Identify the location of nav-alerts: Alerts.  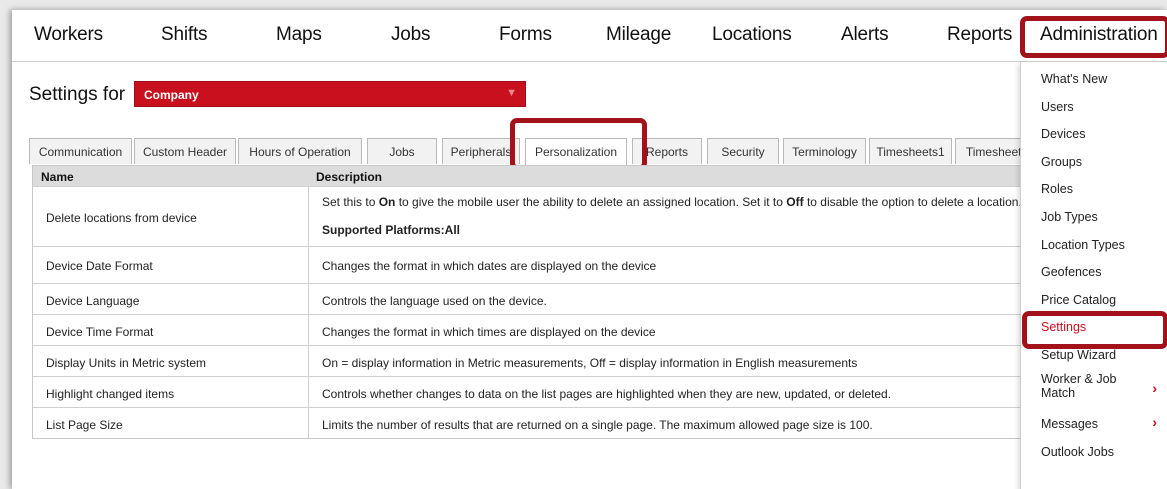
(865, 35).